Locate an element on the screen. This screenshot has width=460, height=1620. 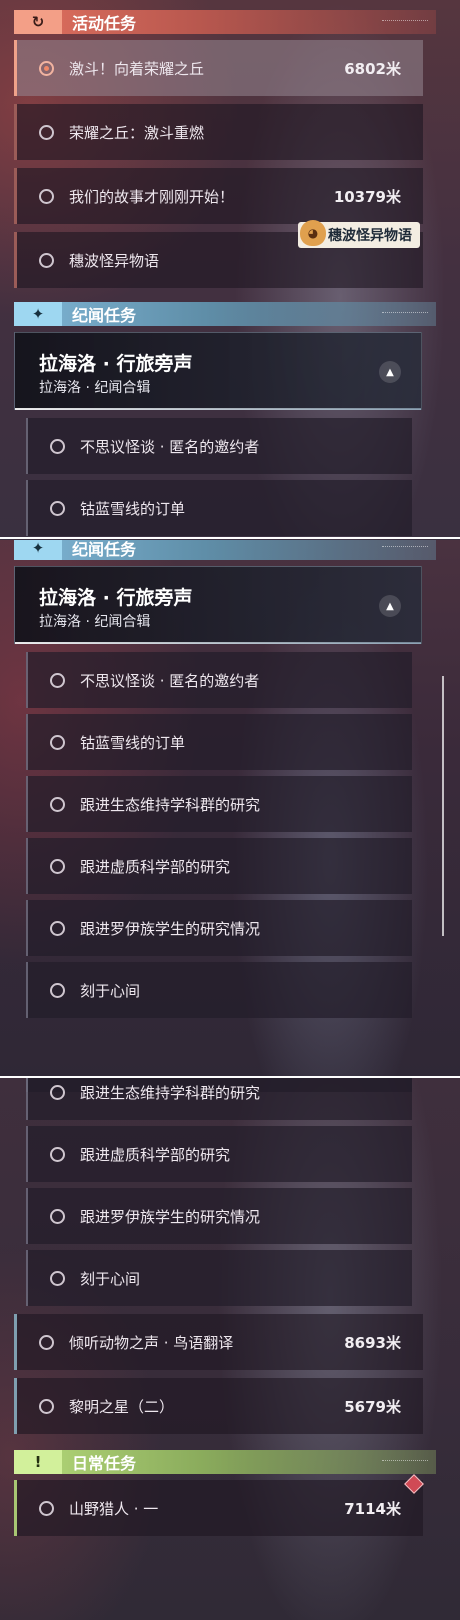
quest-row-activity-3: 我们的故事才刚刚开始！ 10379米 is located at coordinates (218, 196).